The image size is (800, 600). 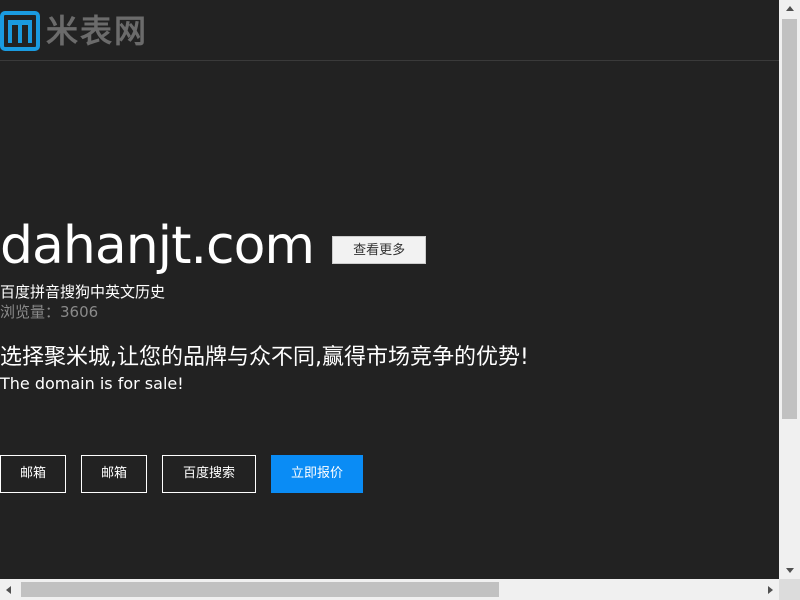 I want to click on sale-notice: The domain is for sale!, so click(x=92, y=383).